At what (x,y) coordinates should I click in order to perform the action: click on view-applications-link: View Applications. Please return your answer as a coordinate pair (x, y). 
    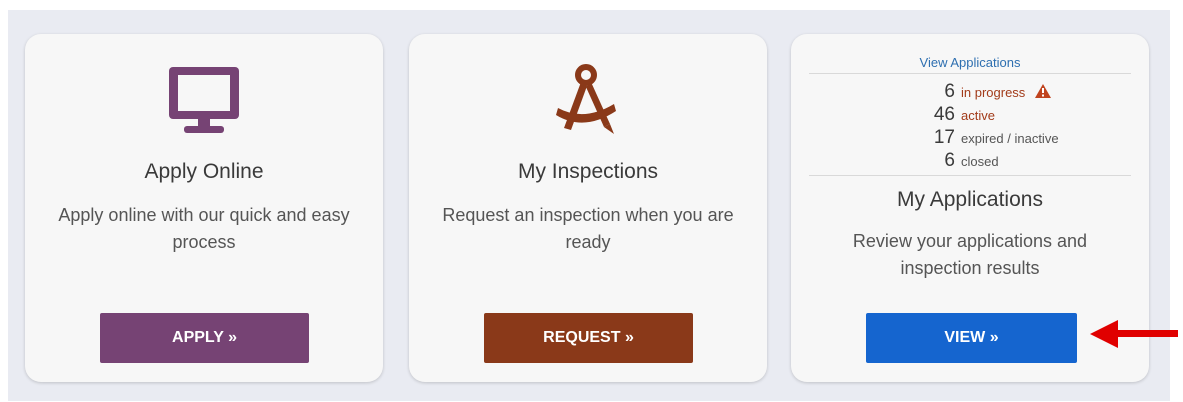
    Looking at the image, I should click on (970, 64).